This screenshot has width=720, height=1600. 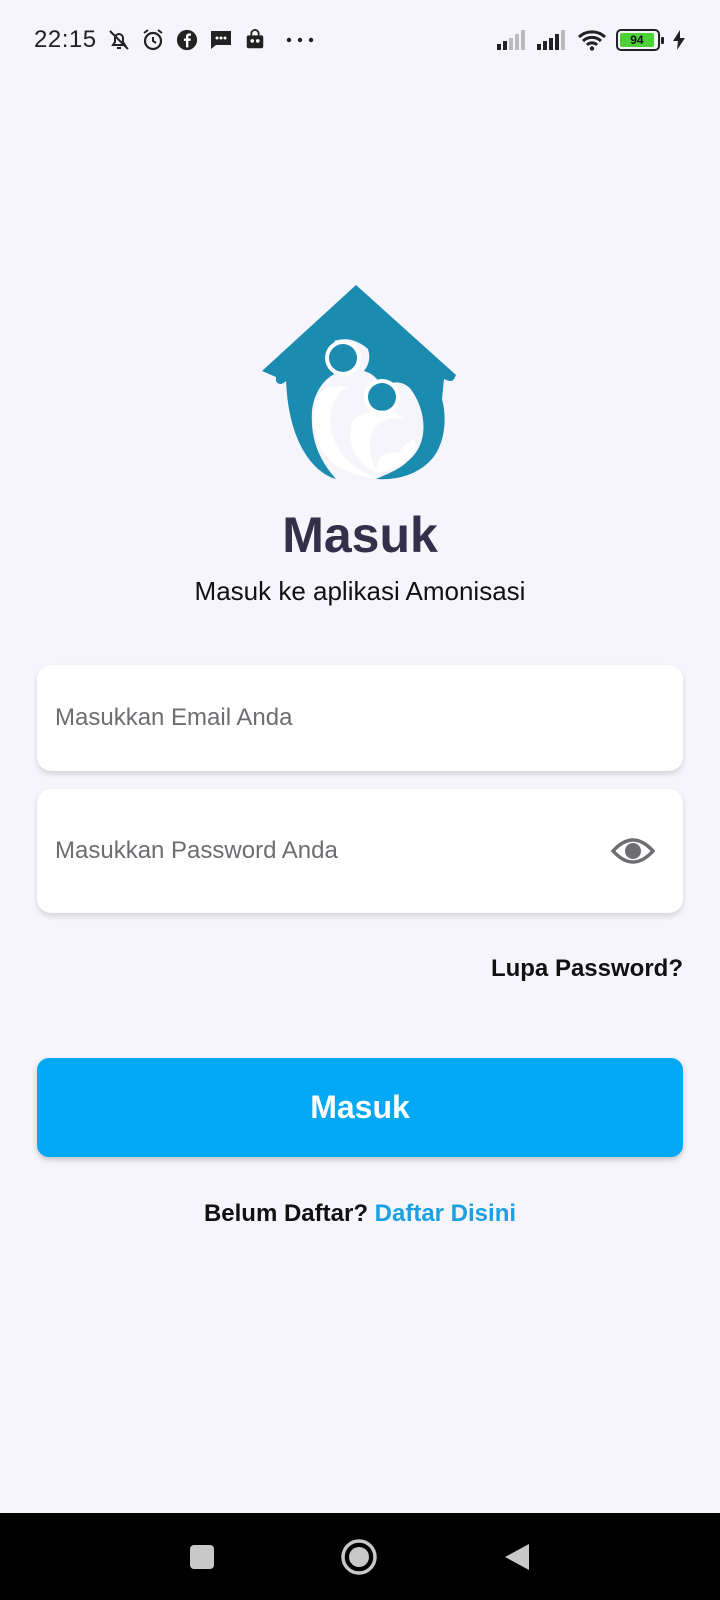 What do you see at coordinates (637, 40) in the screenshot?
I see `battery-level: 94` at bounding box center [637, 40].